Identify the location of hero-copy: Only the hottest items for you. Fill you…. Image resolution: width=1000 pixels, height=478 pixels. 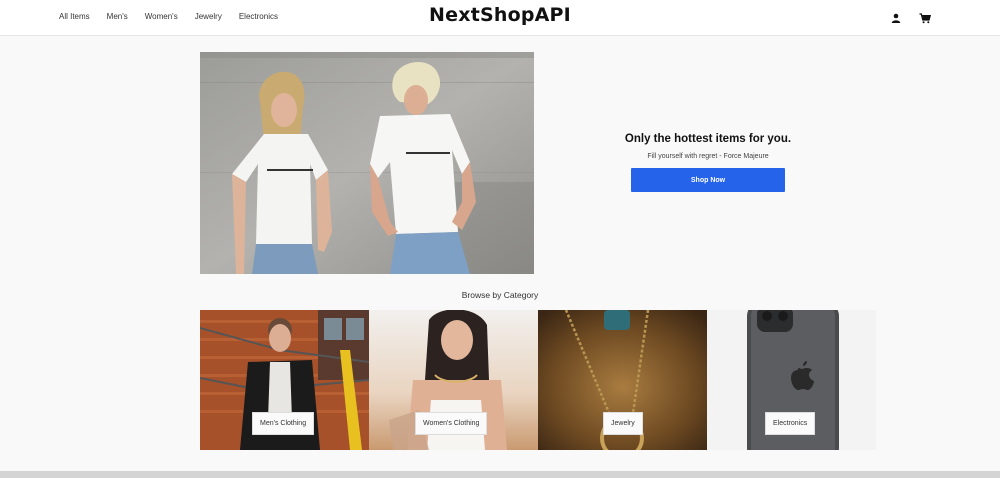
(708, 146).